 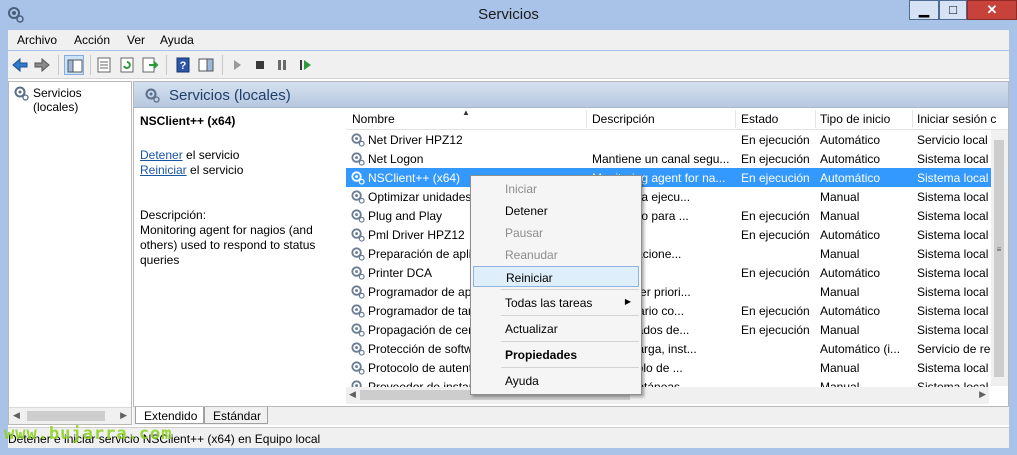 I want to click on column-header-description: Descripción, so click(x=662, y=120).